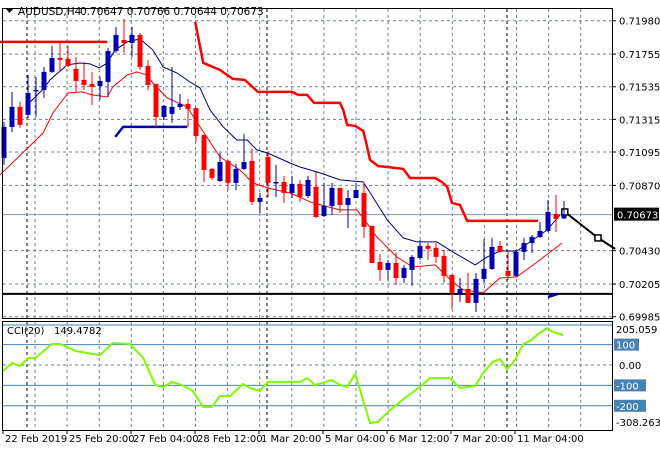  I want to click on cci-min-label: -308.2639, so click(638, 423).